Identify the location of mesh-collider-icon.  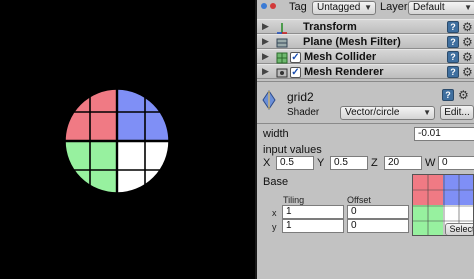
(282, 58).